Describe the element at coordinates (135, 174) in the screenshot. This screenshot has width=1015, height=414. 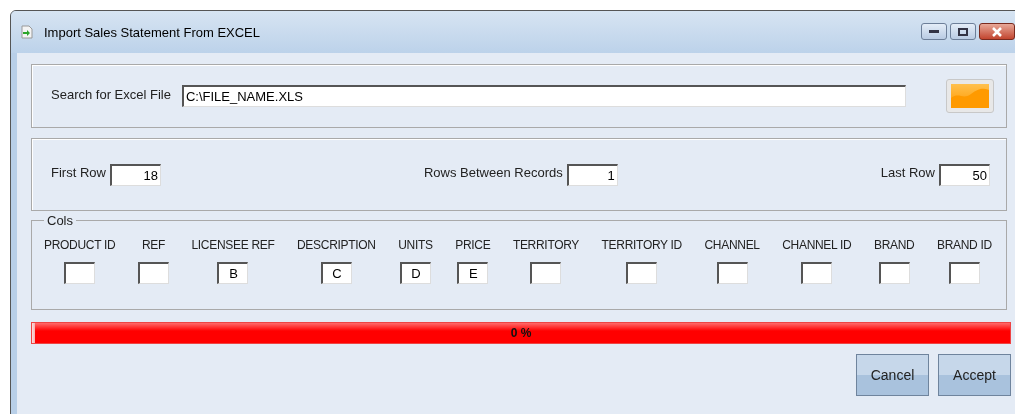
I see `row-number-field: 18` at that location.